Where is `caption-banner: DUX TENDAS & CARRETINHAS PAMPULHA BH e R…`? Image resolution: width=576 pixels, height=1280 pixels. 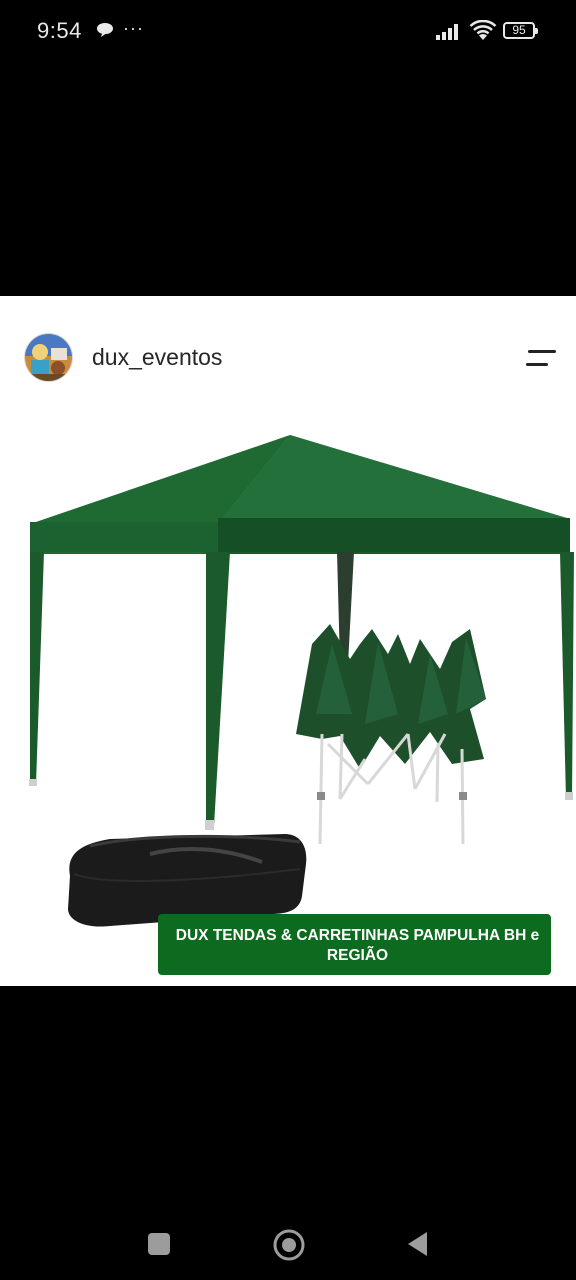
caption-banner: DUX TENDAS & CARRETINHAS PAMPULHA BH e R… is located at coordinates (354, 944).